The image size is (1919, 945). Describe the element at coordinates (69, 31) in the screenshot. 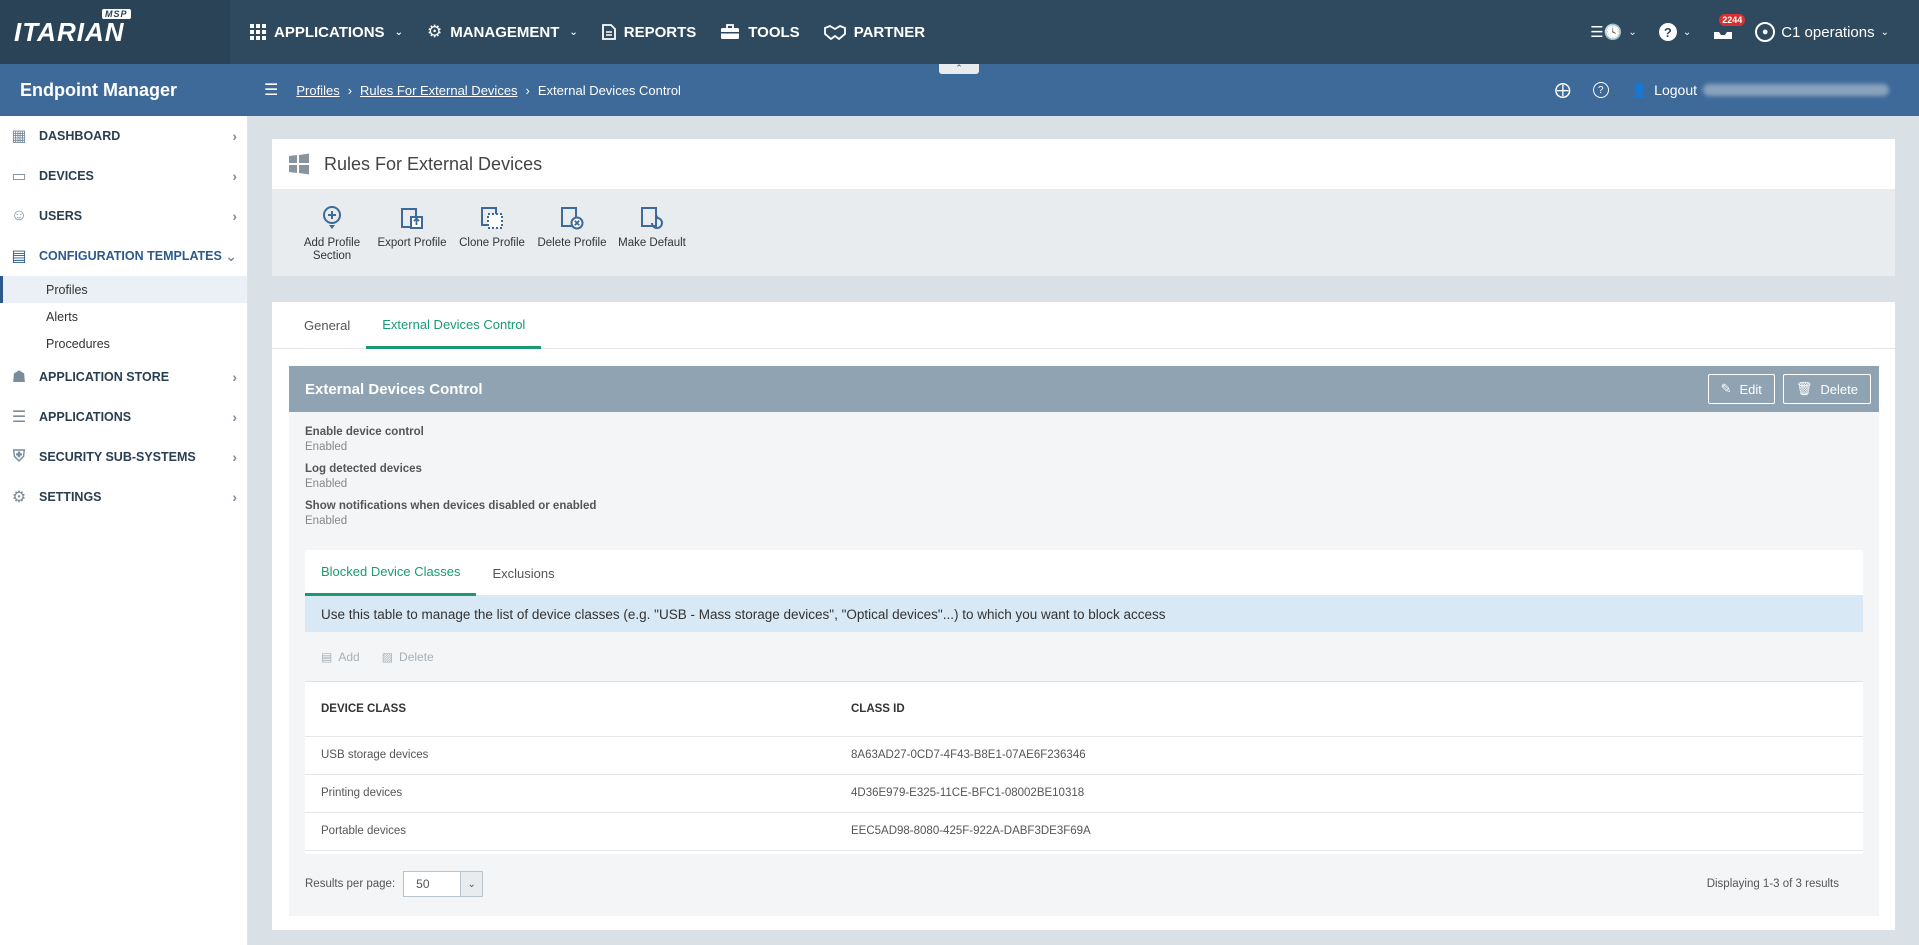

I see `logo-text: ITARIAN` at that location.